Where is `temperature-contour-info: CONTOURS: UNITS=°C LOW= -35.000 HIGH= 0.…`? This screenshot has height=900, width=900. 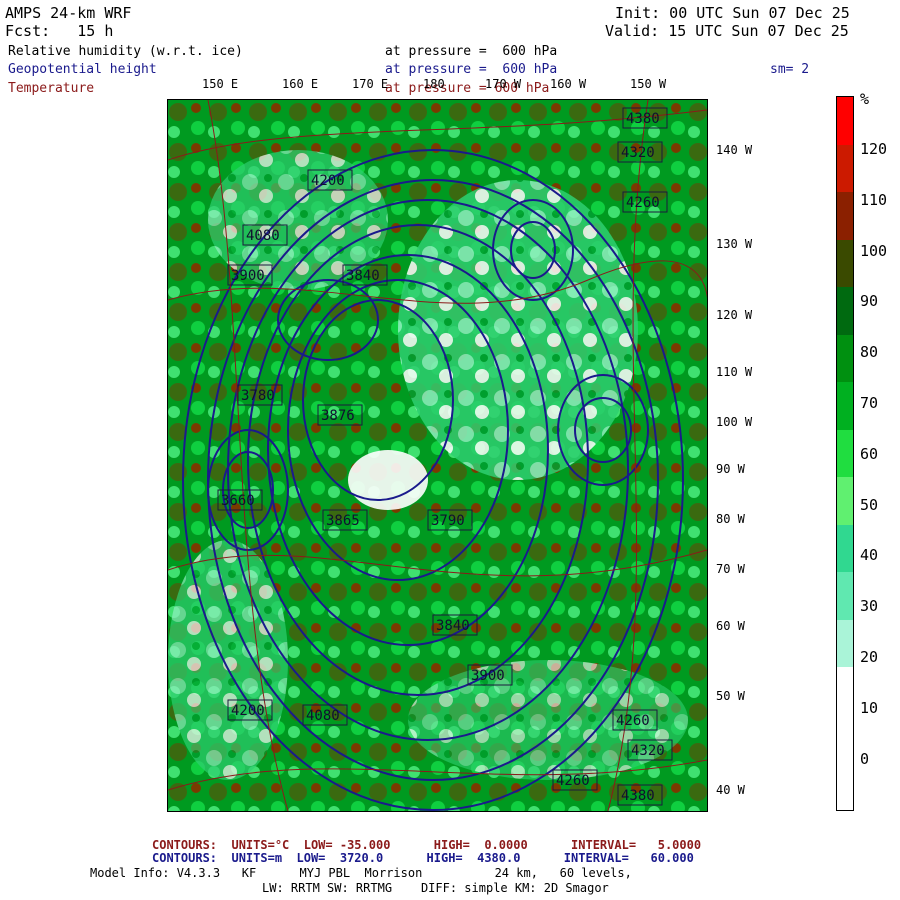 temperature-contour-info: CONTOURS: UNITS=°C LOW= -35.000 HIGH= 0.… is located at coordinates (427, 845).